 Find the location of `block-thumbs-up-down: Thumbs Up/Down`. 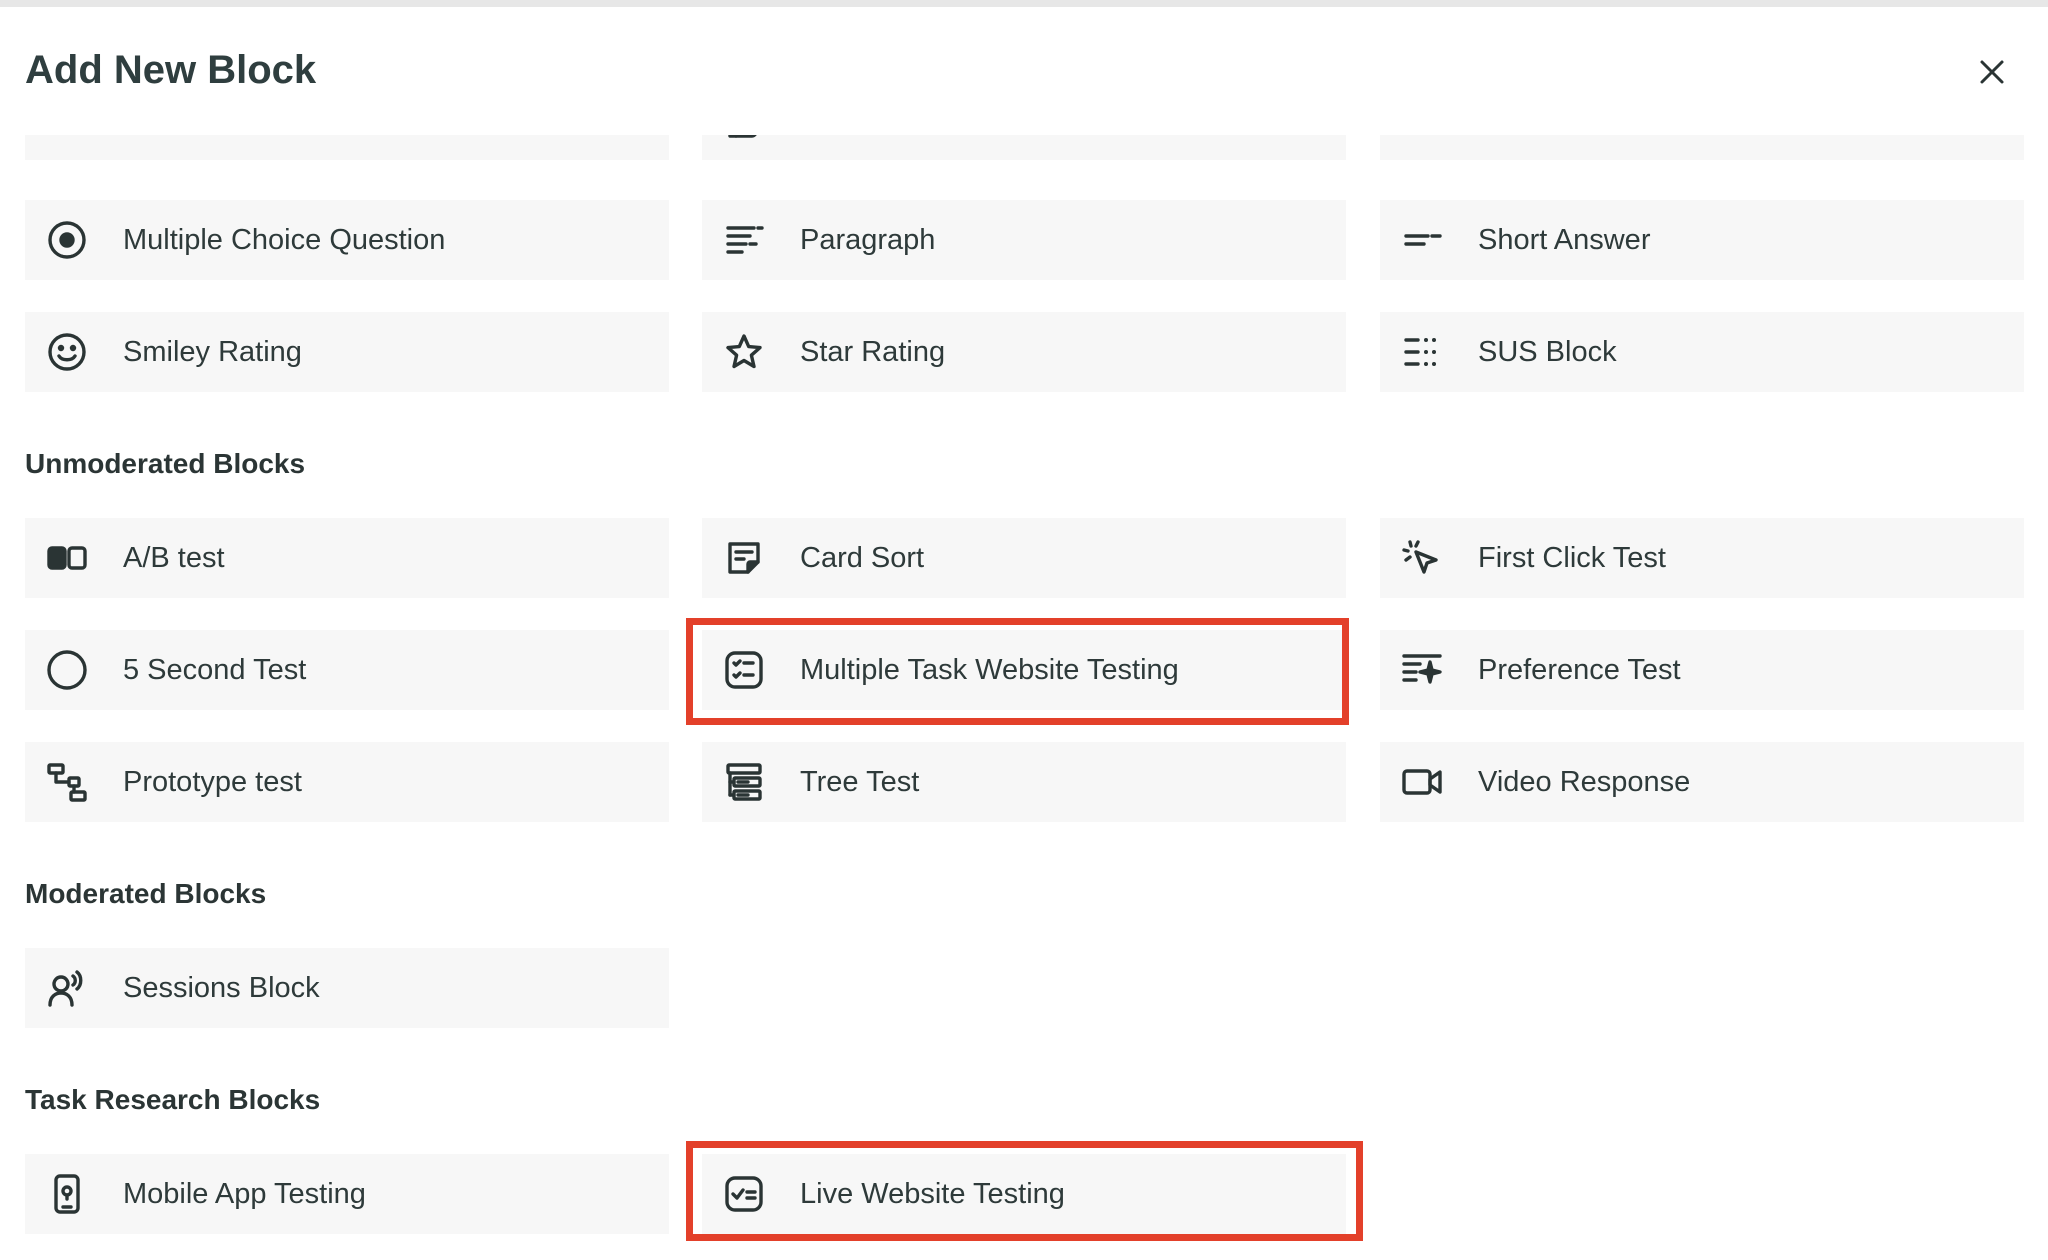

block-thumbs-up-down: Thumbs Up/Down is located at coordinates (1024, 147).